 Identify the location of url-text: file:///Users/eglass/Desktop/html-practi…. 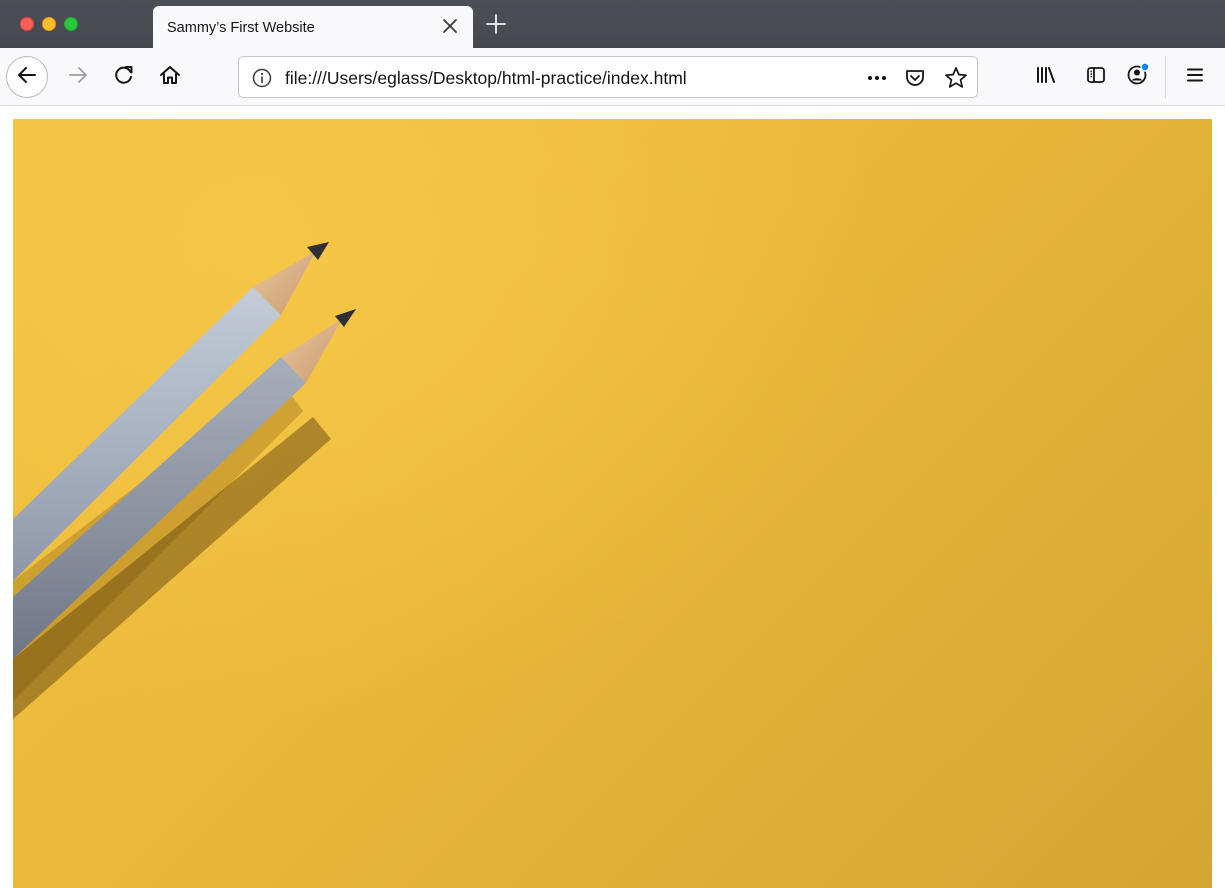
(486, 78).